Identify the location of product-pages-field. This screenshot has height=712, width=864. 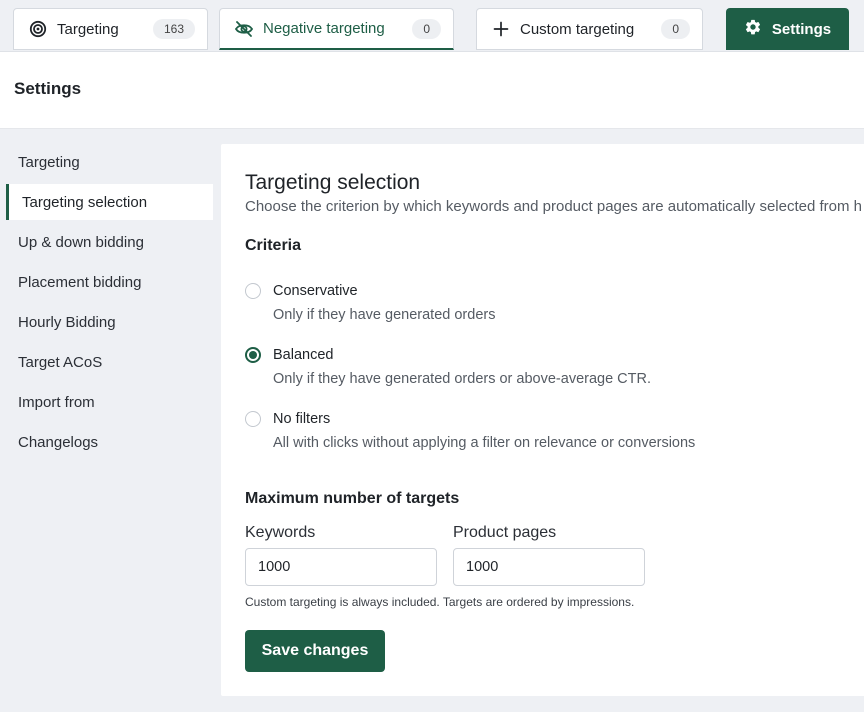
(549, 567).